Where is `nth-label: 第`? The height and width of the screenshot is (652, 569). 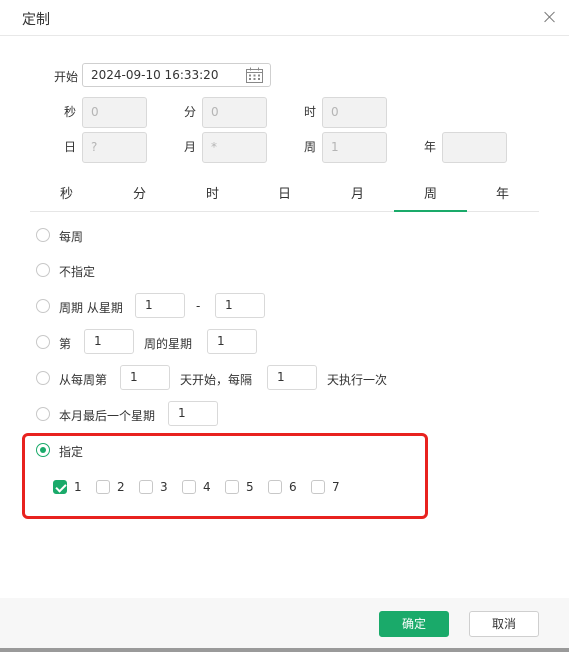
nth-label: 第 is located at coordinates (65, 344).